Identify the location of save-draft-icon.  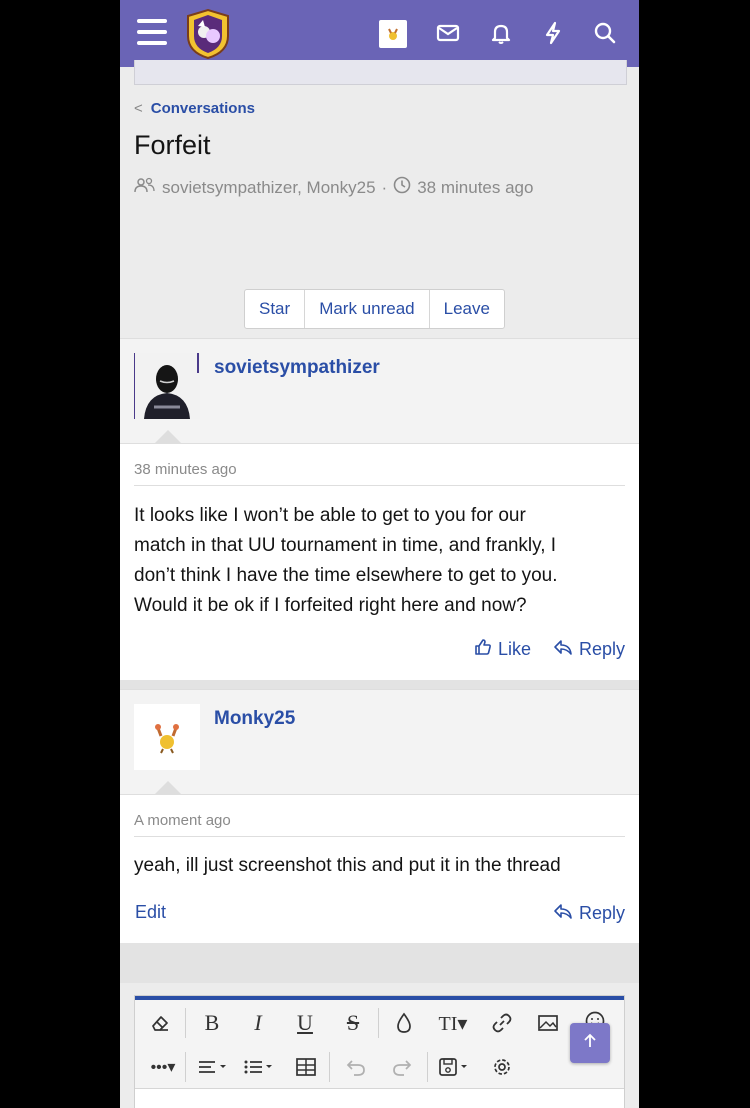
(455, 1067).